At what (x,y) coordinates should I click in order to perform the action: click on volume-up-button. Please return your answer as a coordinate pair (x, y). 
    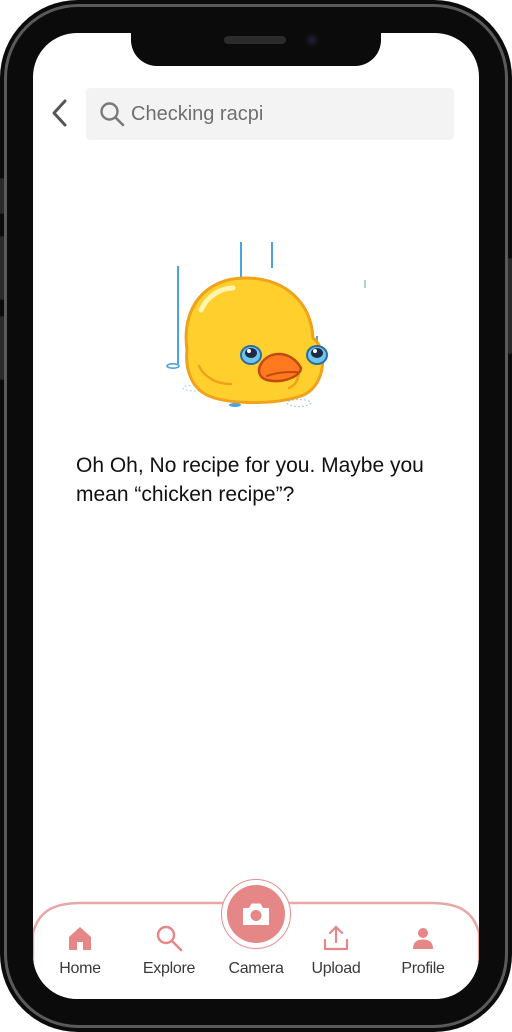
    Looking at the image, I should click on (2, 268).